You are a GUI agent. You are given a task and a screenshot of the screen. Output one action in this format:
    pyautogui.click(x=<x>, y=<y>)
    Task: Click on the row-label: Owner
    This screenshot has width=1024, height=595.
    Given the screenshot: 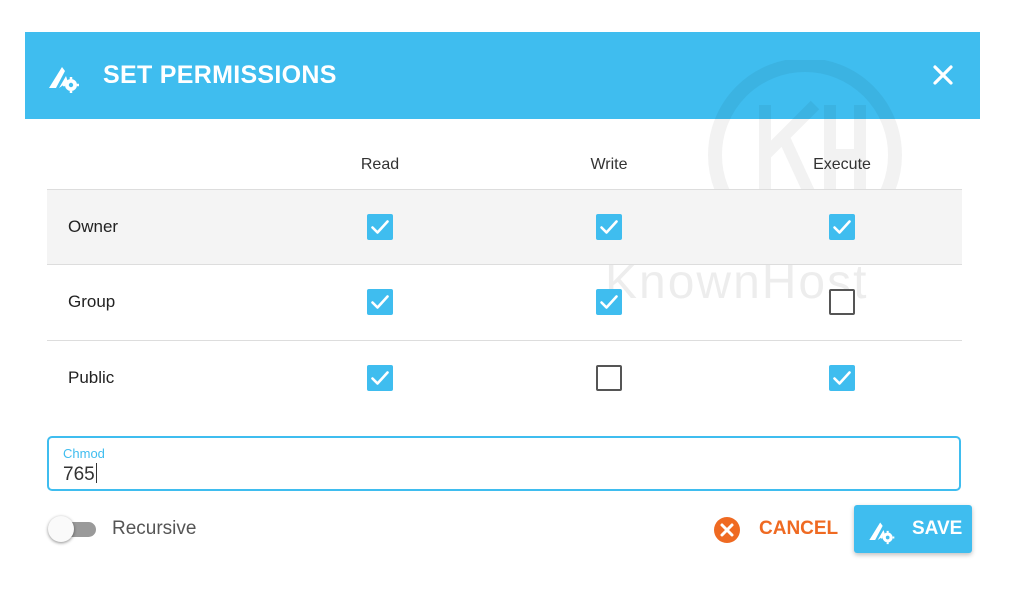 What is the action you would take?
    pyautogui.click(x=93, y=226)
    